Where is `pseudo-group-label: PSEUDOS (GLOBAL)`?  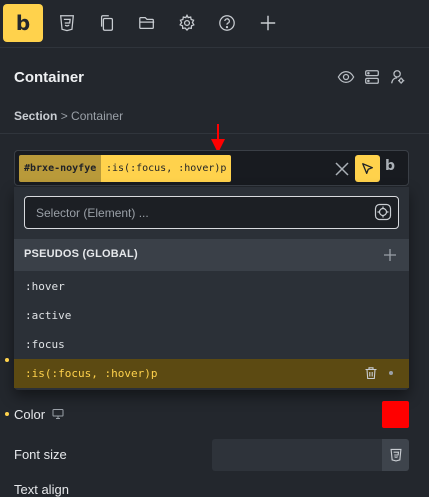
pseudo-group-label: PSEUDOS (GLOBAL) is located at coordinates (81, 254).